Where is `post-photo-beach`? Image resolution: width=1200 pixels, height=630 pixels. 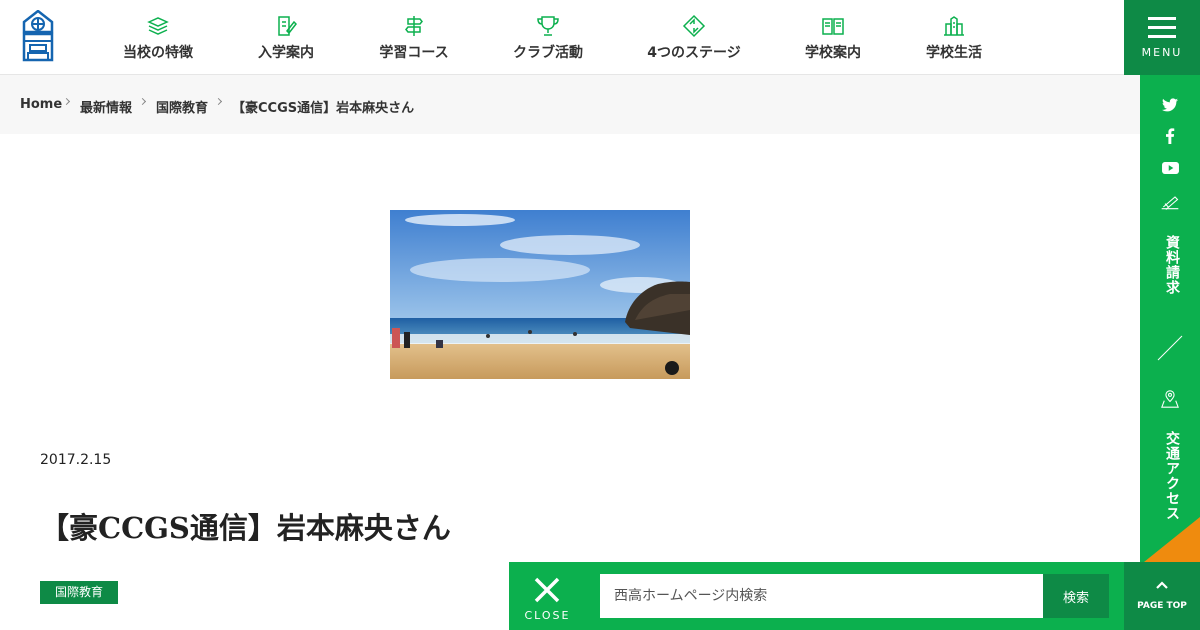
post-photo-beach is located at coordinates (540, 294).